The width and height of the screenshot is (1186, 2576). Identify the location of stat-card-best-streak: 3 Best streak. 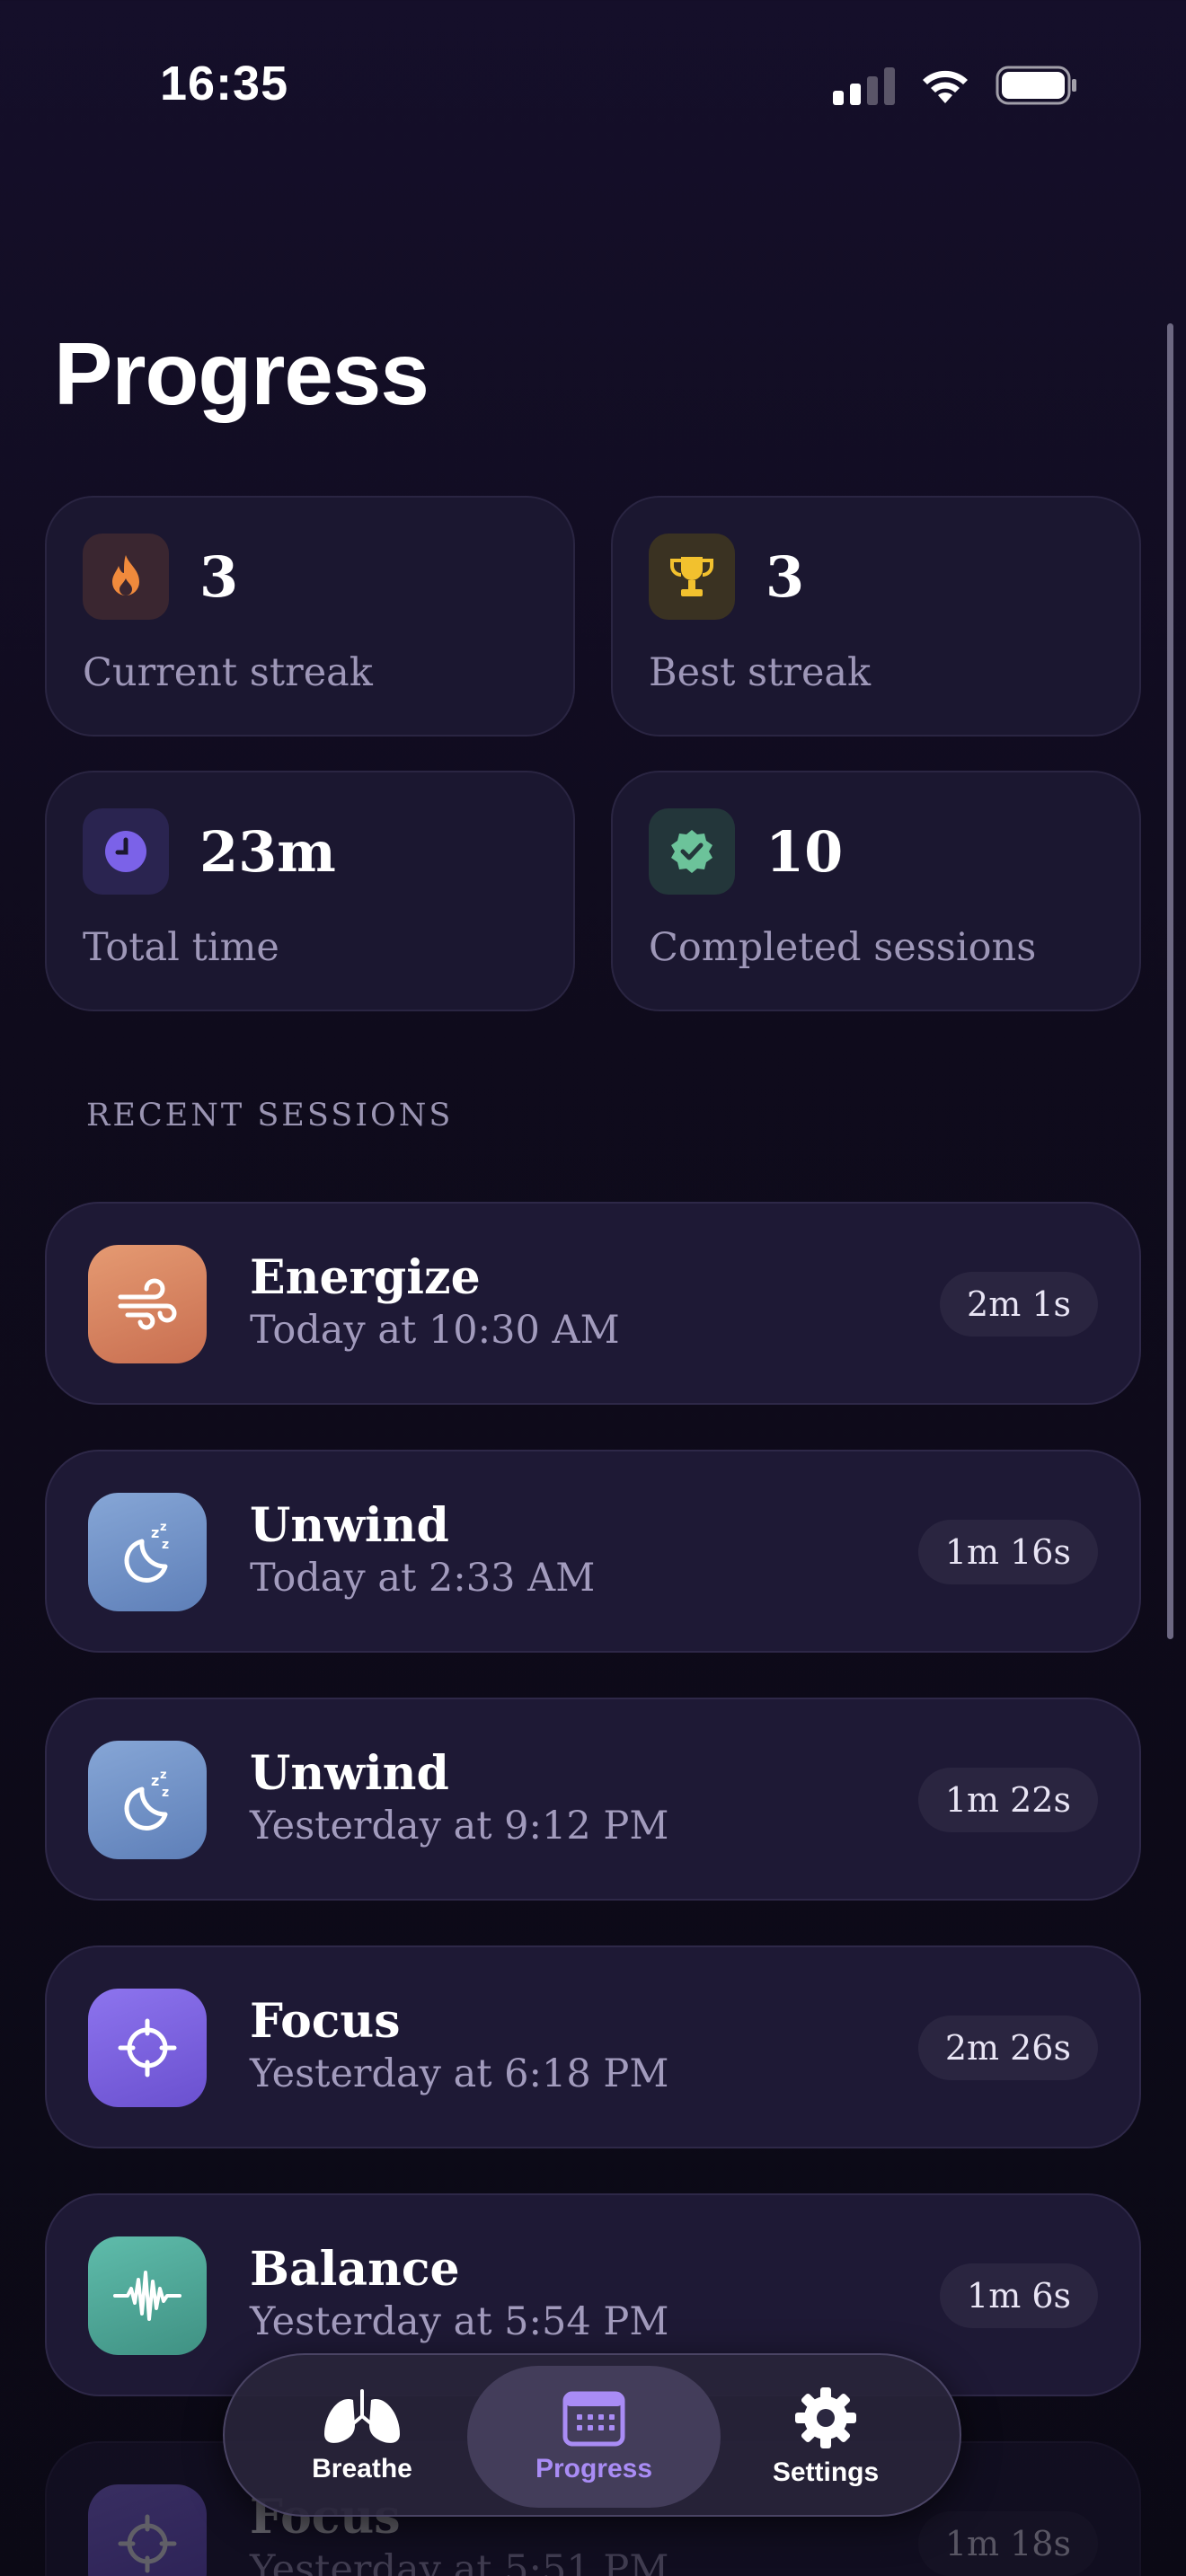
(876, 616).